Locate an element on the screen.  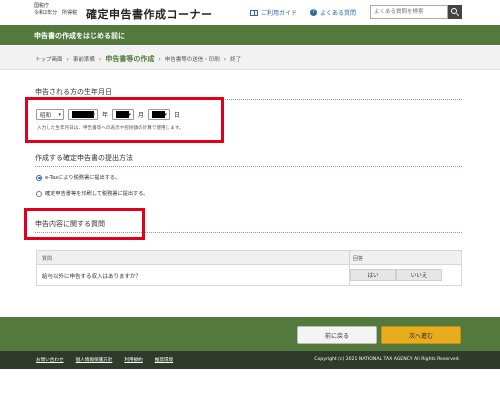
breadcrumb-step-submit: 申告書等の送信・印刷 is located at coordinates (192, 60).